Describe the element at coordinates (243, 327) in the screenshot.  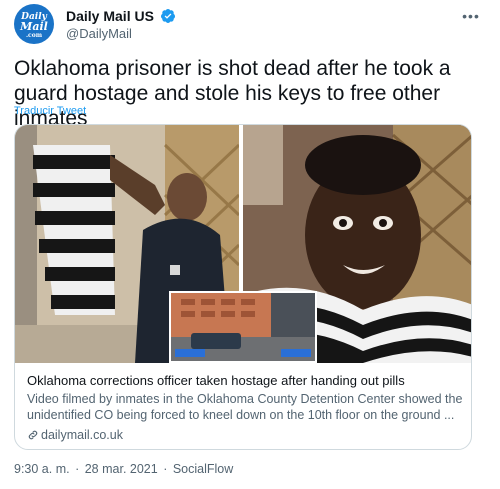
I see `card-photo-inset` at that location.